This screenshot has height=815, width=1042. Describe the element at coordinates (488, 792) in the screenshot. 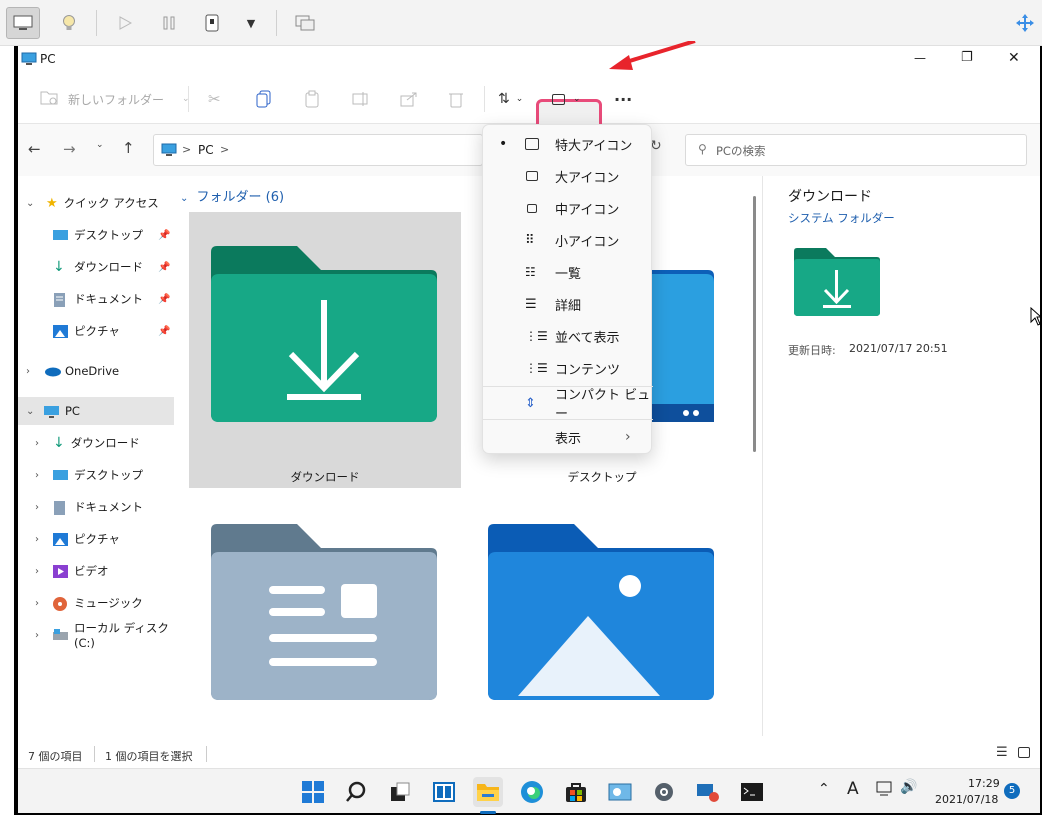

I see `explorer-taskbar-icon` at that location.